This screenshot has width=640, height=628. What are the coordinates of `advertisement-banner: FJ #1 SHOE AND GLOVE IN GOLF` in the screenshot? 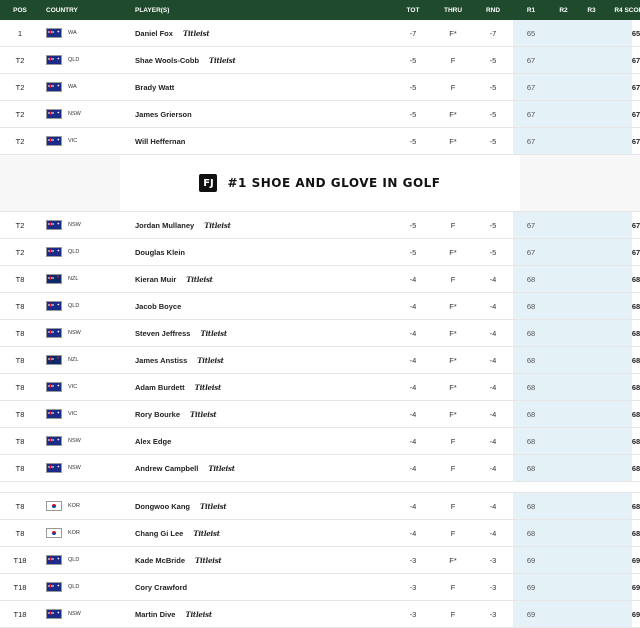 It's located at (320, 183).